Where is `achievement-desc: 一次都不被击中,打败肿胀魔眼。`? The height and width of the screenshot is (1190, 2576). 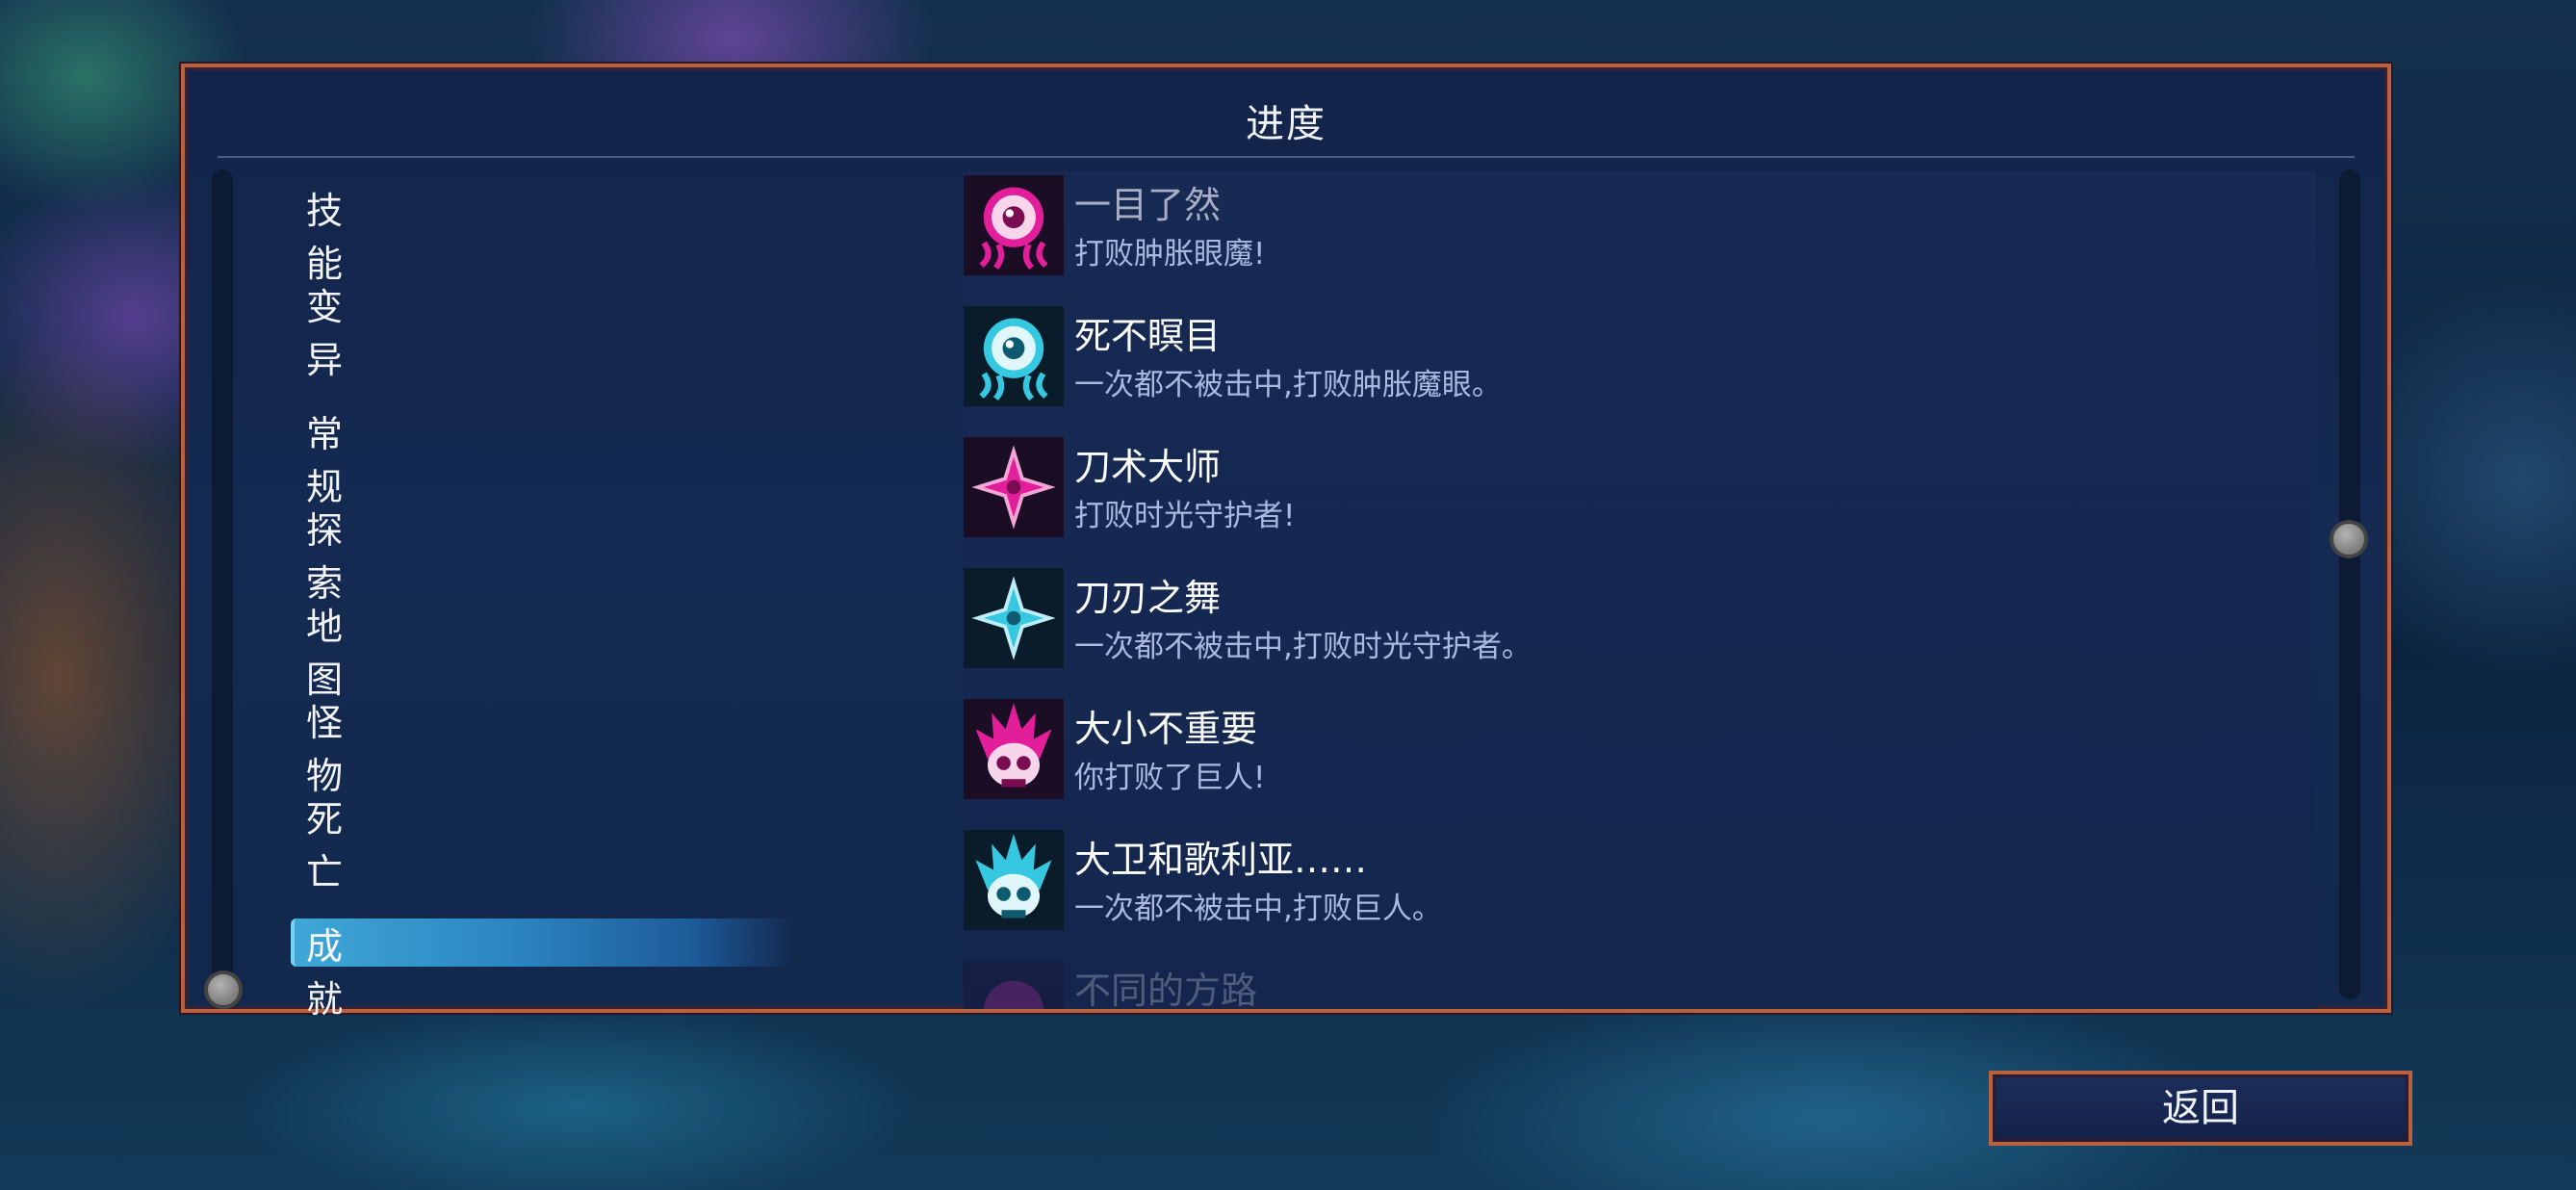 achievement-desc: 一次都不被击中,打败肿胀魔眼。 is located at coordinates (1288, 385).